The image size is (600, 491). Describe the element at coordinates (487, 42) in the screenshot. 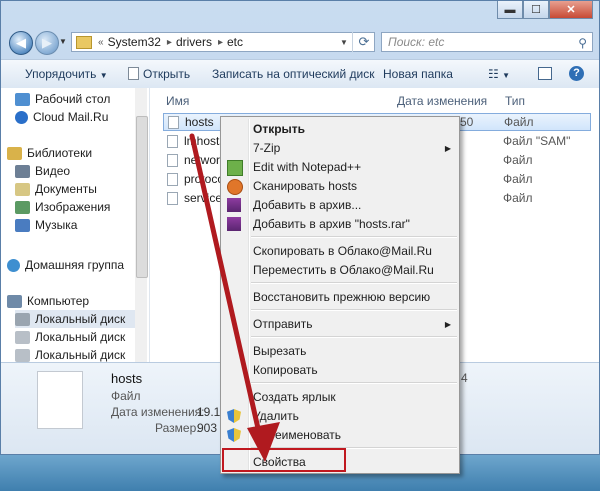

I see `search-input: Поиск: etc ⚲` at that location.